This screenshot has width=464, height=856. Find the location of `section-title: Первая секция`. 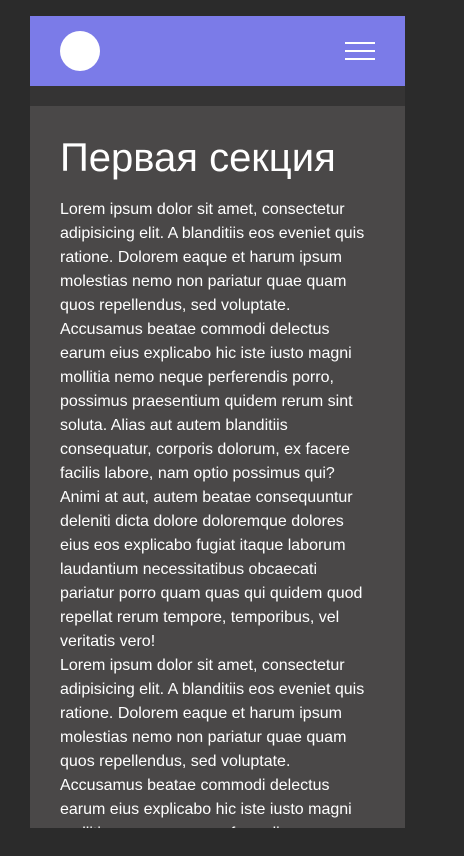

section-title: Первая секция is located at coordinates (198, 158).